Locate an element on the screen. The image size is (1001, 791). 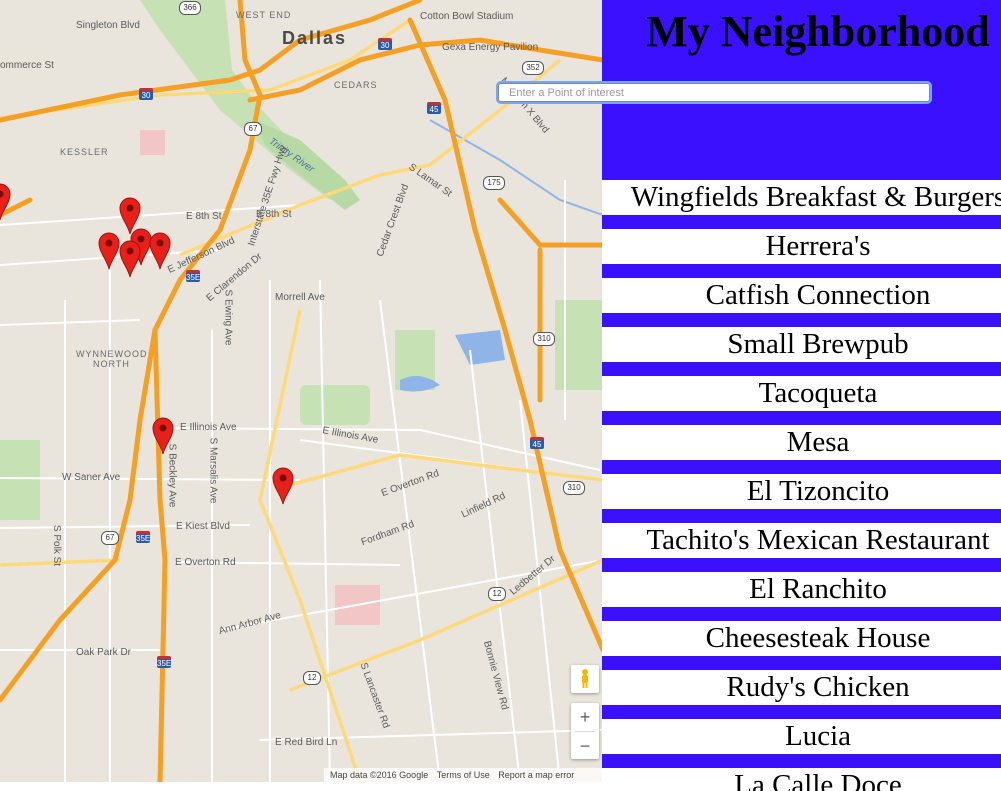
map-label: KESSLER is located at coordinates (84, 152).